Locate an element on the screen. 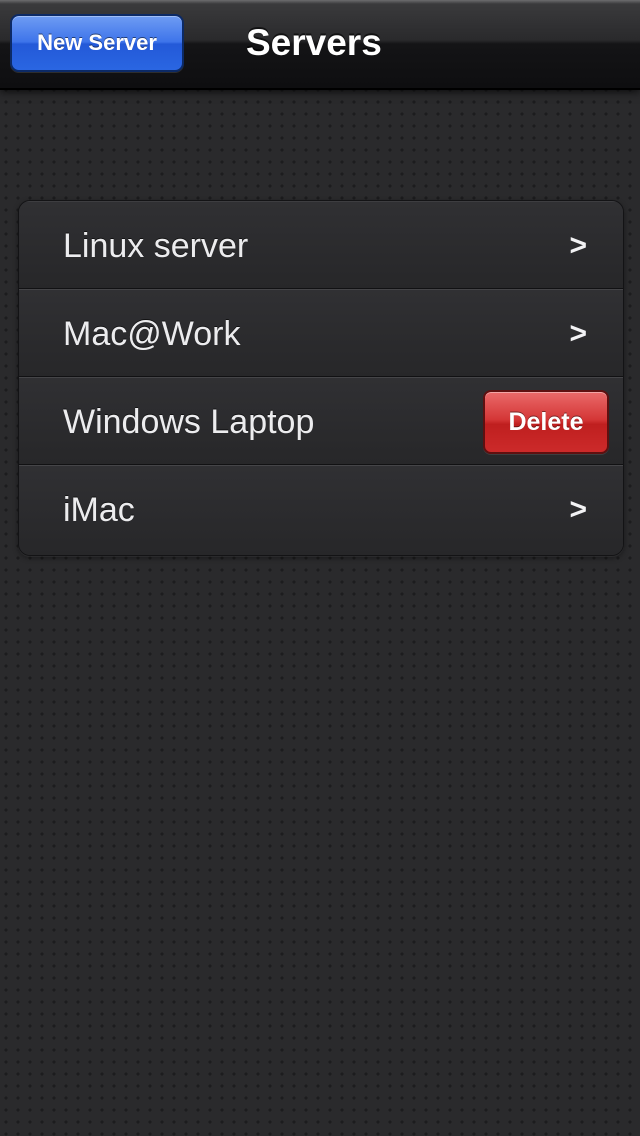 The width and height of the screenshot is (640, 1136). server-row-imac: iMac > is located at coordinates (321, 510).